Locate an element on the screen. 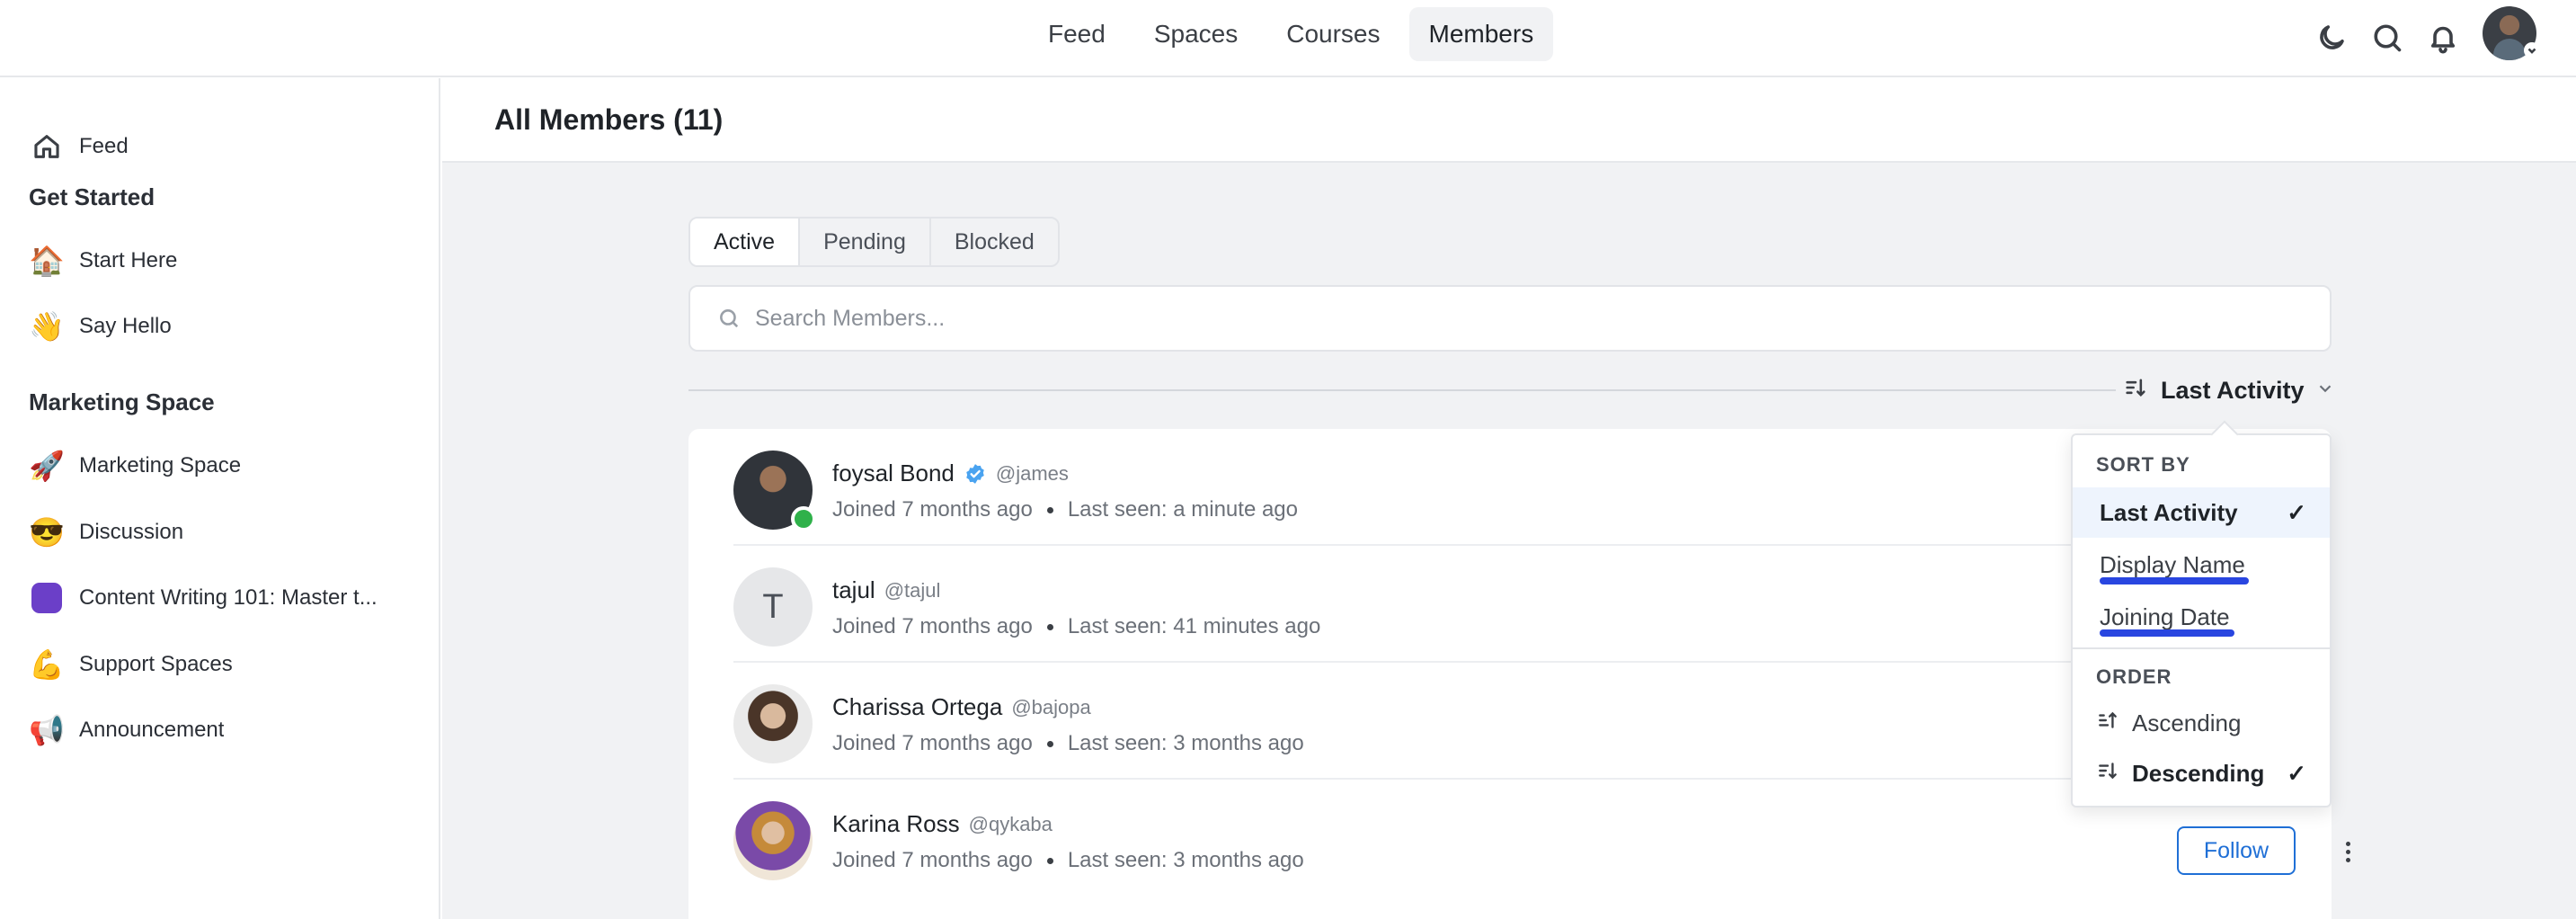 This screenshot has width=2576, height=919. follow-button: Follow is located at coordinates (2236, 851).